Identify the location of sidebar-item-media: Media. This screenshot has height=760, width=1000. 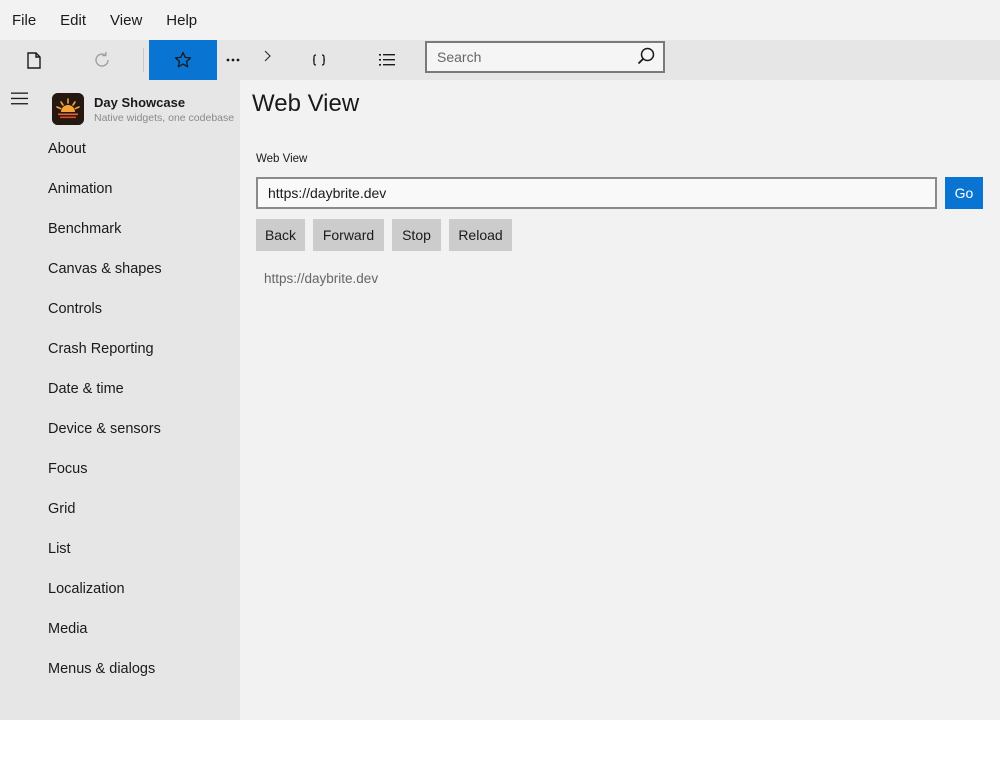
(120, 629).